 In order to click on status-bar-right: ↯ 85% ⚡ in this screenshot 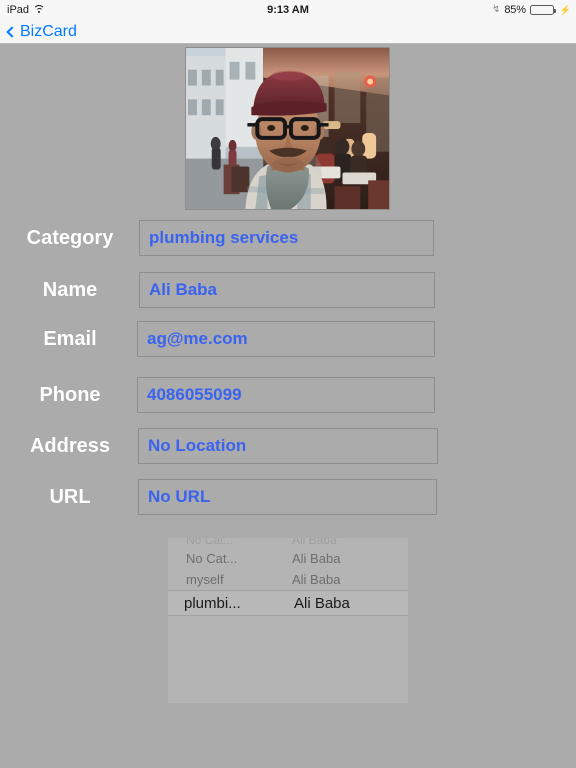, I will do `click(531, 10)`.